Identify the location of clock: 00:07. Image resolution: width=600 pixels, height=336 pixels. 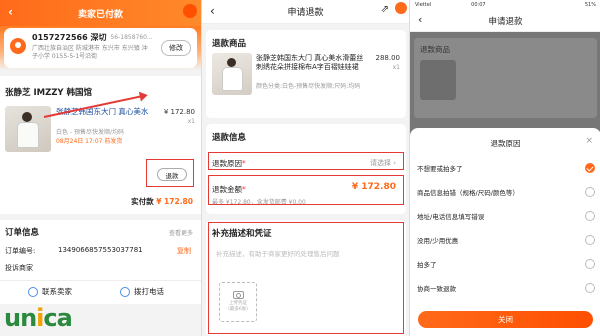
(478, 5).